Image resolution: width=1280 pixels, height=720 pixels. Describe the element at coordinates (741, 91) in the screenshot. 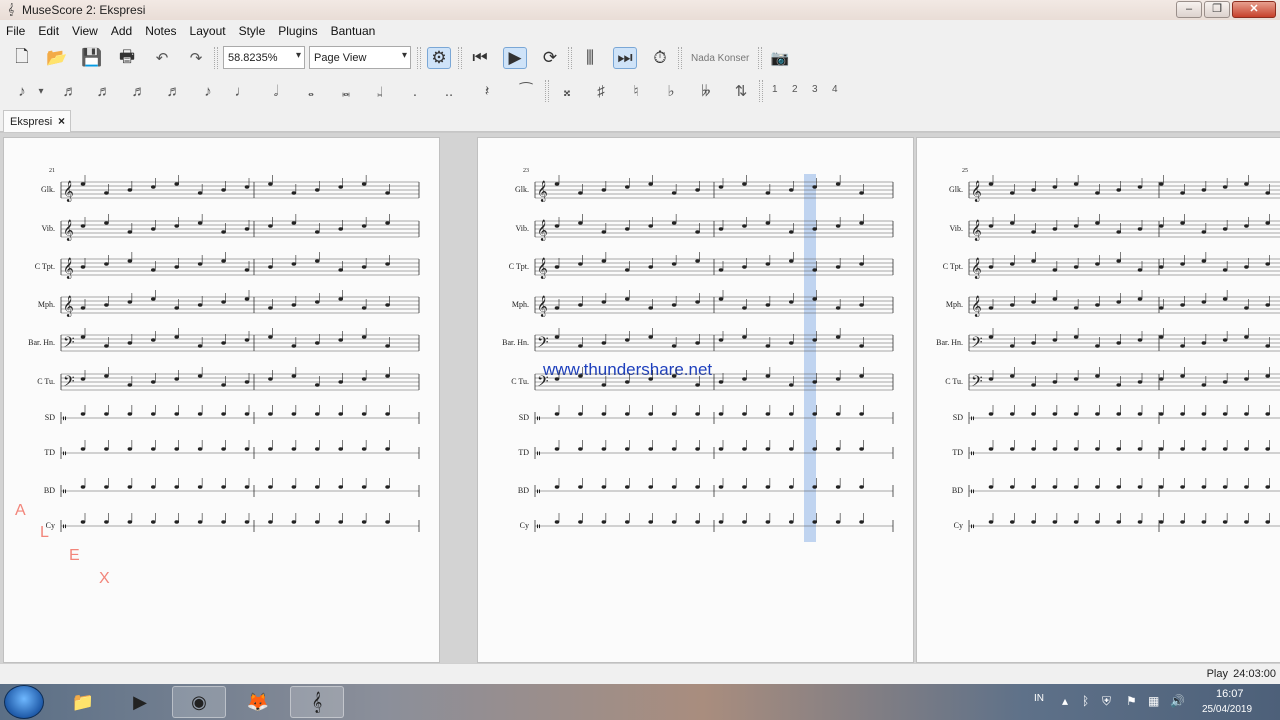

I see `flip-direction-icon: ⇅` at that location.